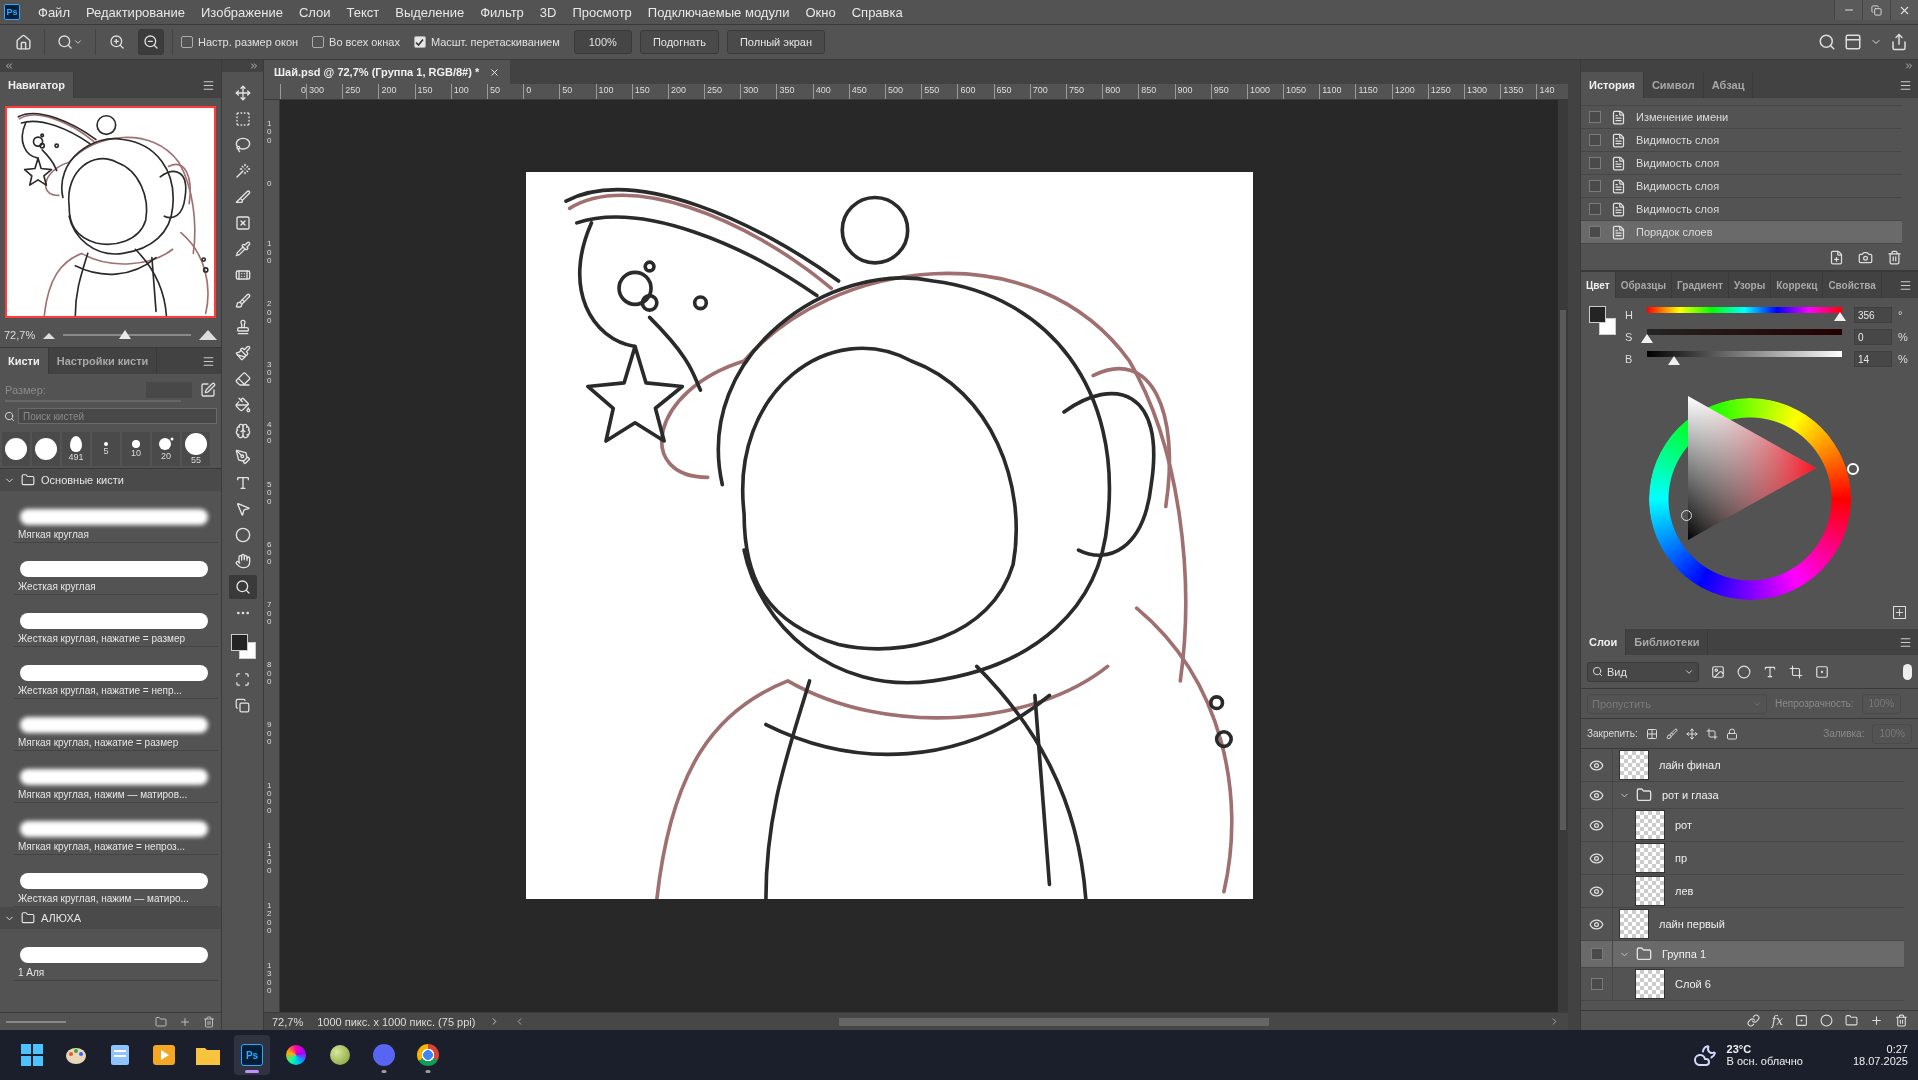 The height and width of the screenshot is (1080, 1918). What do you see at coordinates (1899, 612) in the screenshot?
I see `add-icon` at bounding box center [1899, 612].